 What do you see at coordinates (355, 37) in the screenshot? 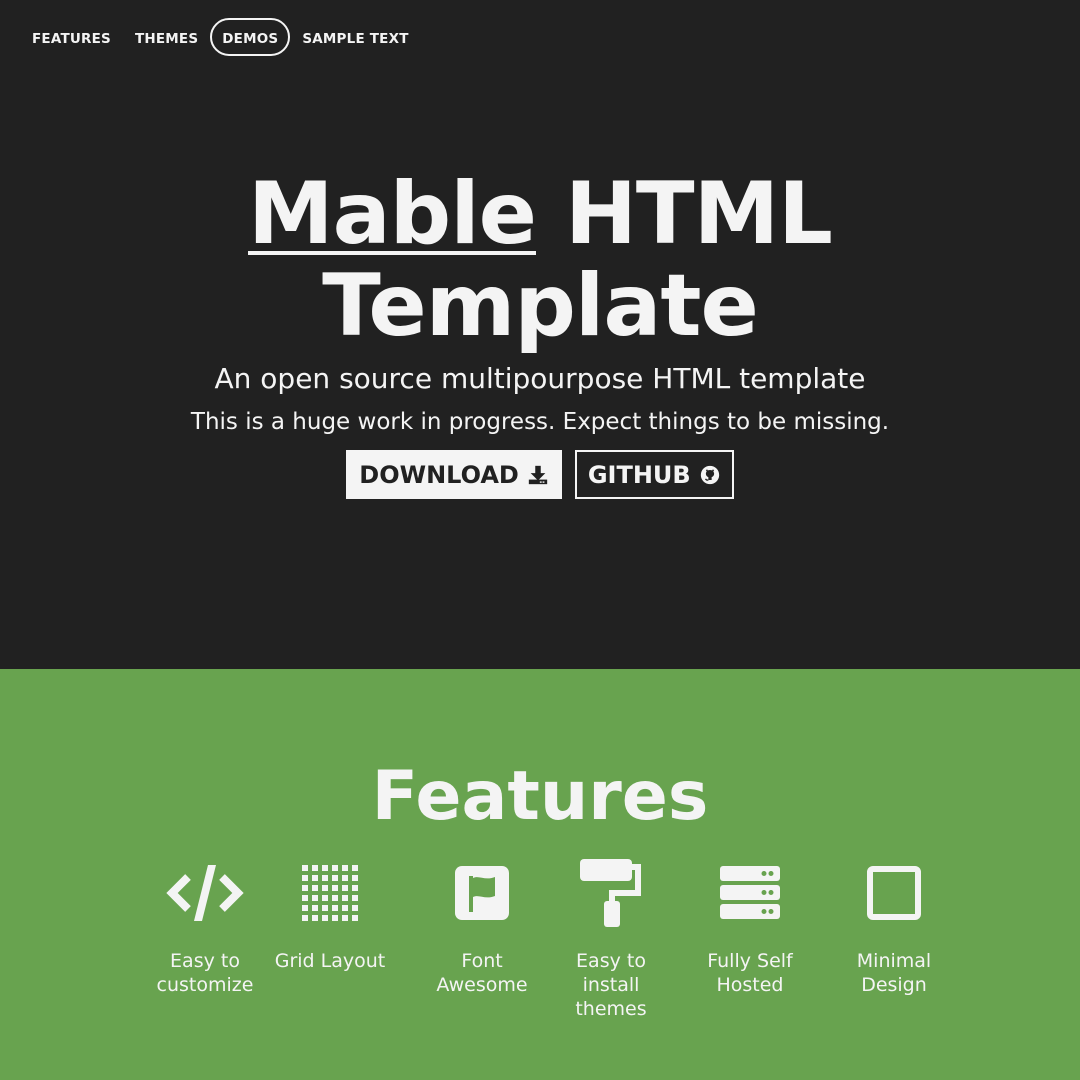
I see `nav-sample-text: SAMPLE TEXT` at bounding box center [355, 37].